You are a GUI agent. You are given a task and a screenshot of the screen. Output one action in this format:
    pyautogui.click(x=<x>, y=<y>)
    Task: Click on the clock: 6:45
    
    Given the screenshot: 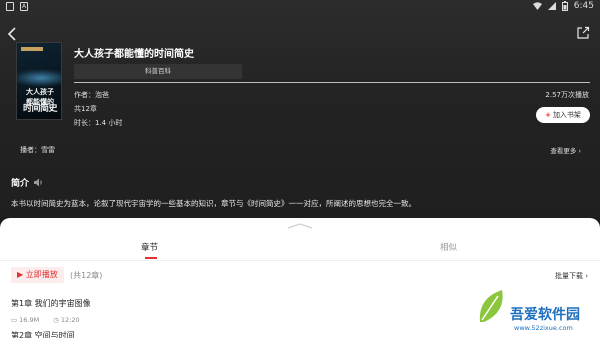 What is the action you would take?
    pyautogui.click(x=583, y=6)
    